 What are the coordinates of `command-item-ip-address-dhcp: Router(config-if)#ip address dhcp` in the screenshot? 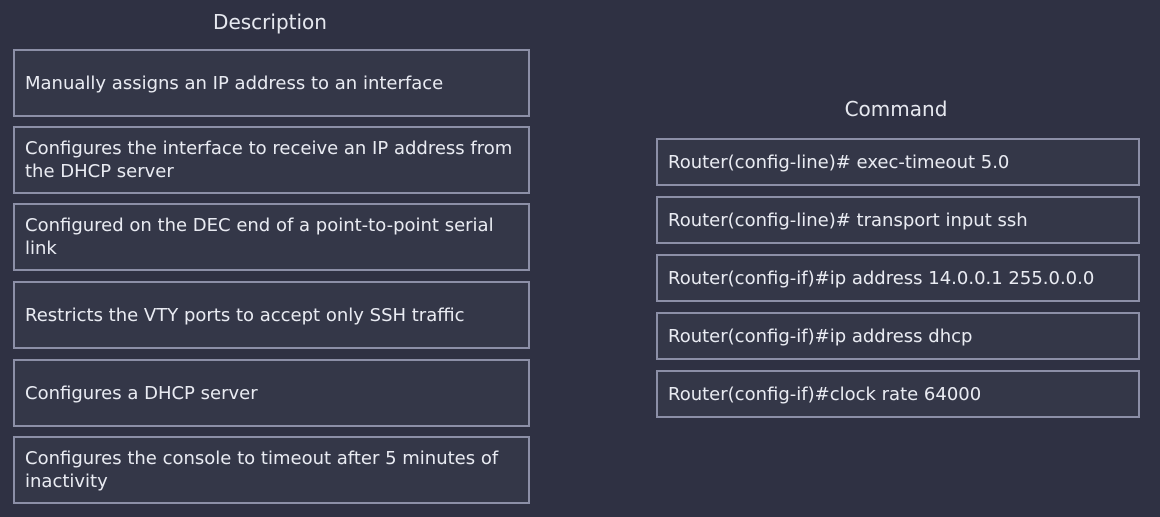 It's located at (898, 336).